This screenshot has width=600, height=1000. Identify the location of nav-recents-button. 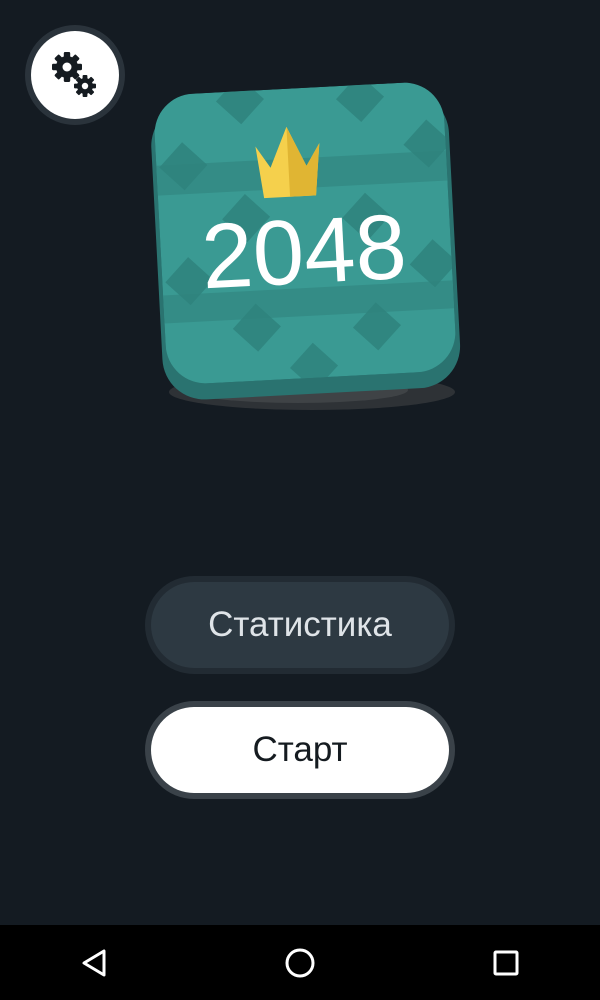
(506, 962).